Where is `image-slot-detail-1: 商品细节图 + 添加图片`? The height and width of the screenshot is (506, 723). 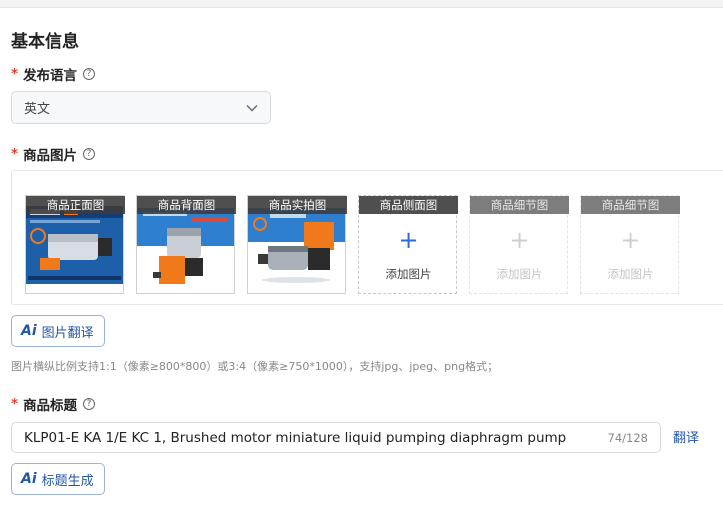 image-slot-detail-1: 商品细节图 + 添加图片 is located at coordinates (519, 244).